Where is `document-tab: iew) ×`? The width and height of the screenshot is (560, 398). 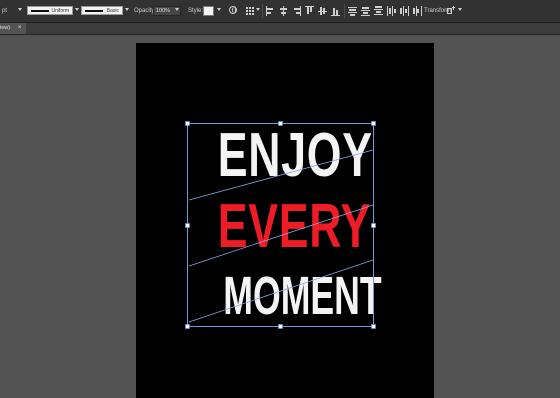 document-tab: iew) × is located at coordinates (13, 28).